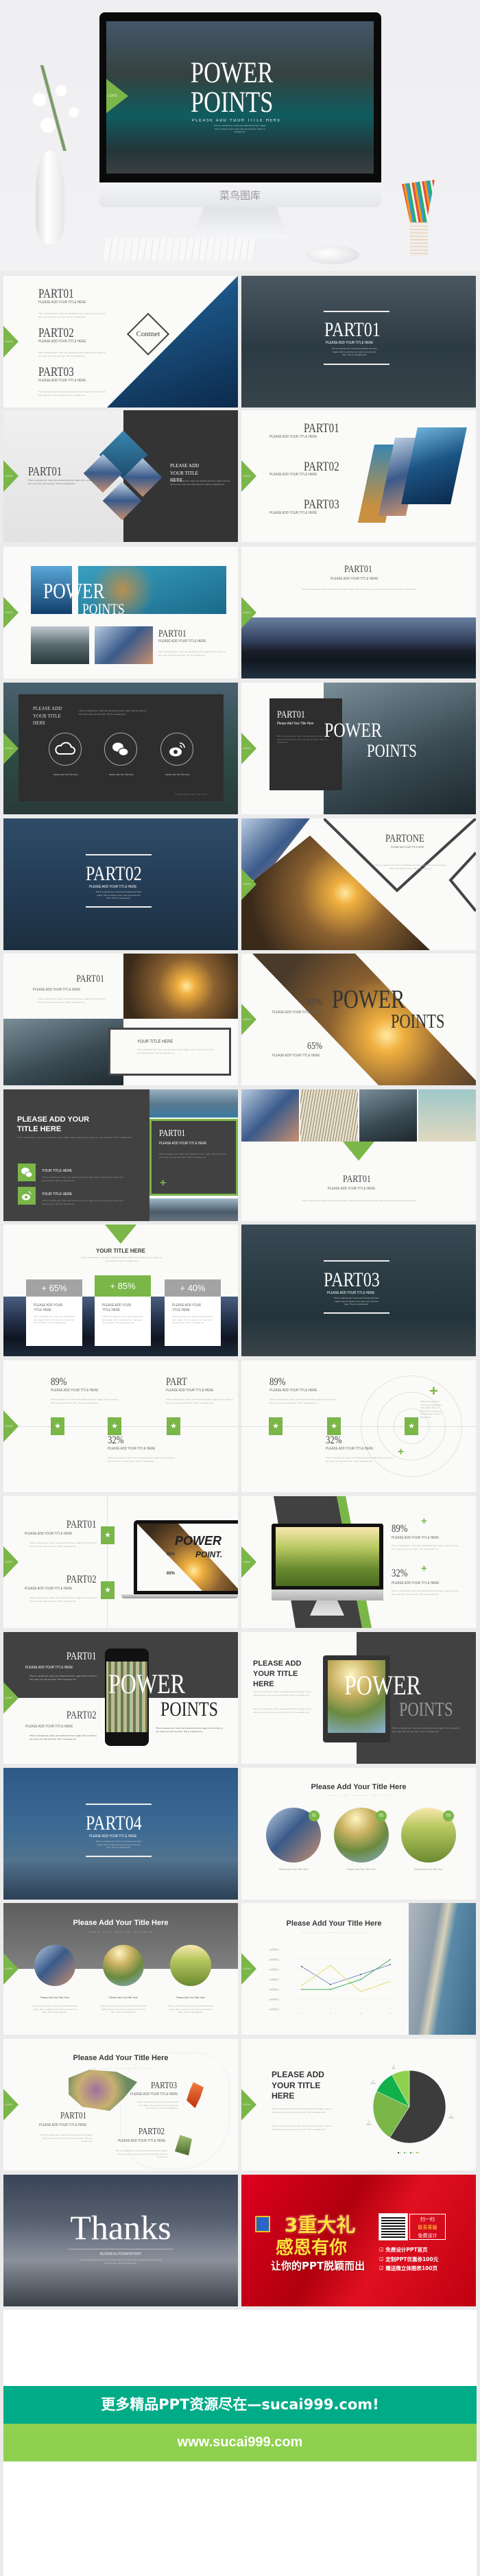 The height and width of the screenshot is (2576, 480). I want to click on promo-checklist: ☑ 免费设计PPT首页 ☑ 定制PPT优惠券100元 ☑ 赠送微立体图表100页, so click(408, 2259).